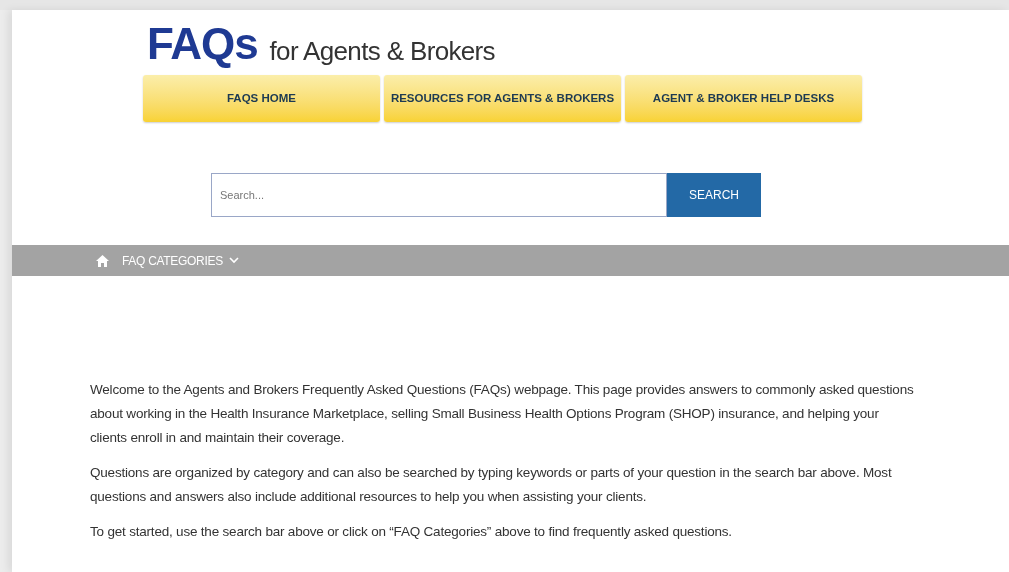  What do you see at coordinates (714, 195) in the screenshot?
I see `search-button: SEARCH` at bounding box center [714, 195].